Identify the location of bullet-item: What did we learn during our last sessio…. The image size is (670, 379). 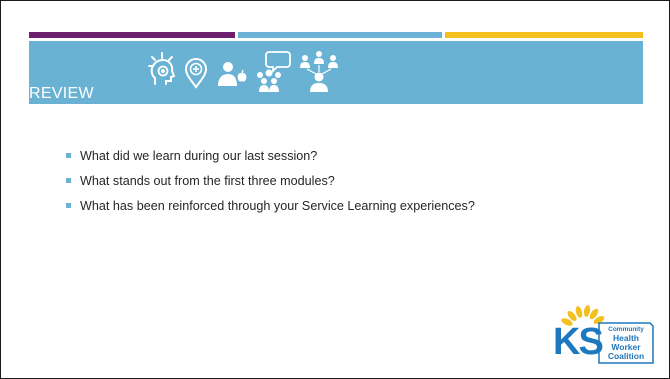
(270, 160).